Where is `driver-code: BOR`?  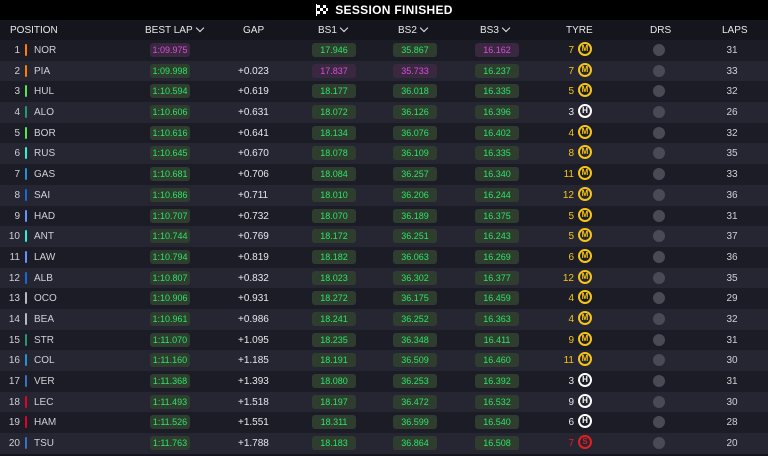 driver-code: BOR is located at coordinates (45, 133).